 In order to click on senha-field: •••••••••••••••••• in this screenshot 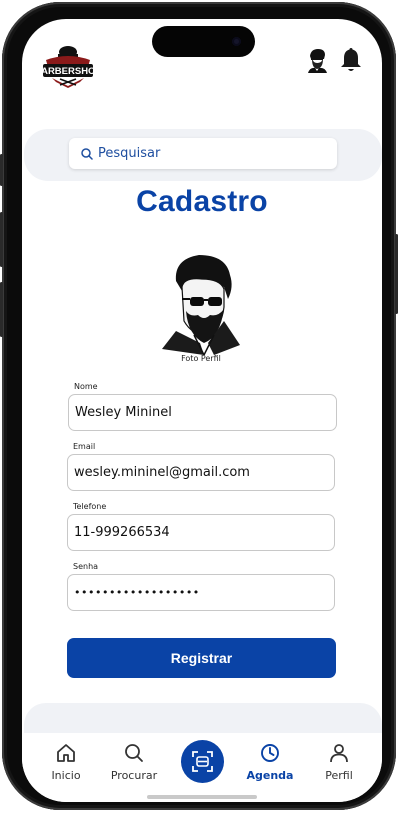, I will do `click(201, 592)`.